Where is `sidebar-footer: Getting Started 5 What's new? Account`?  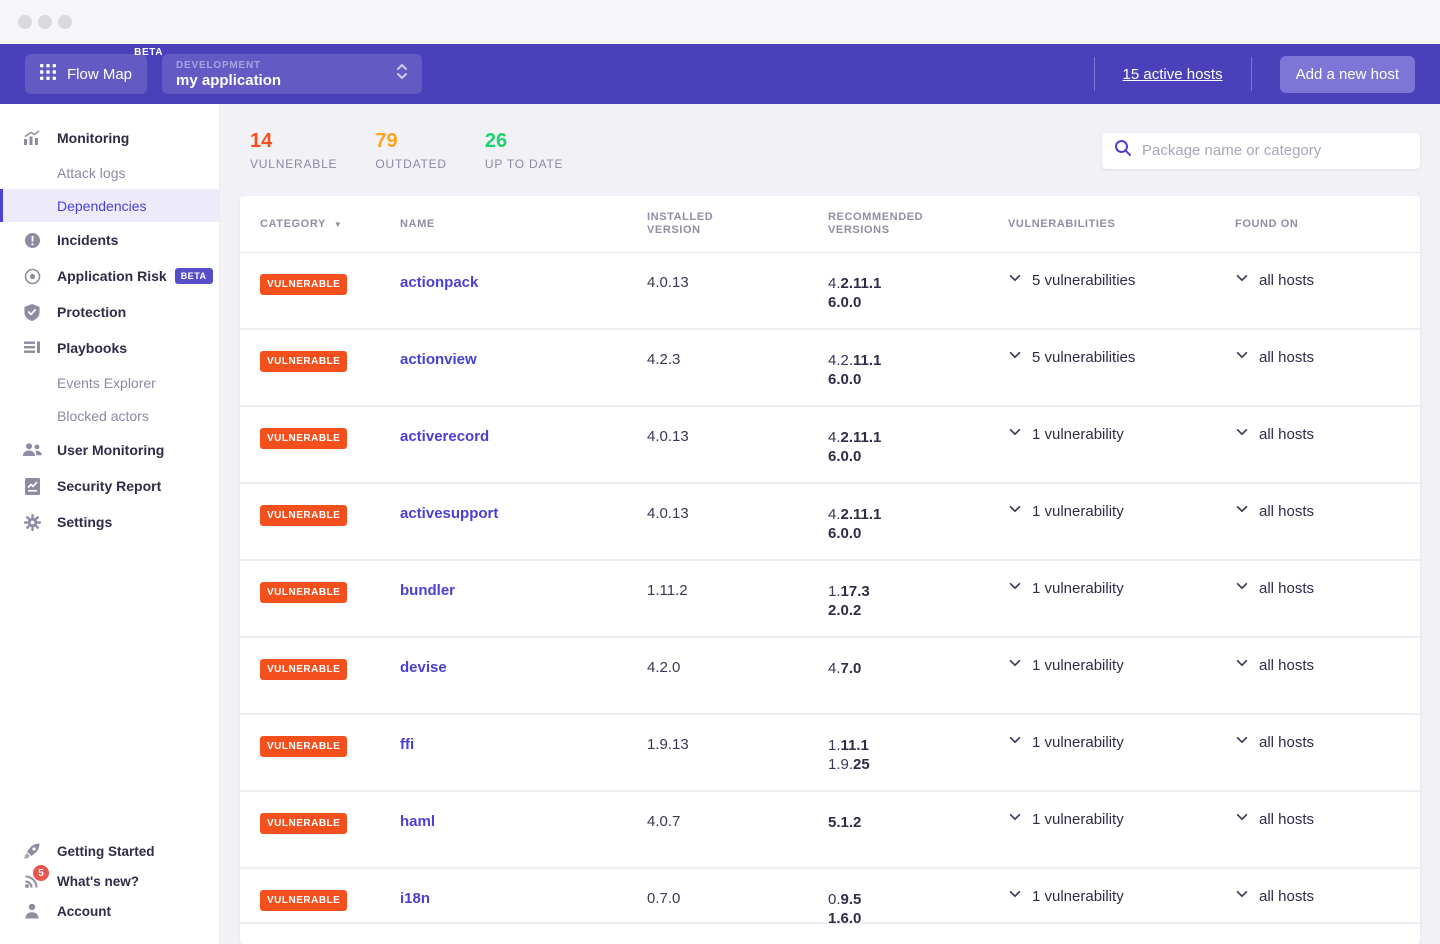 sidebar-footer: Getting Started 5 What's new? Account is located at coordinates (109, 890).